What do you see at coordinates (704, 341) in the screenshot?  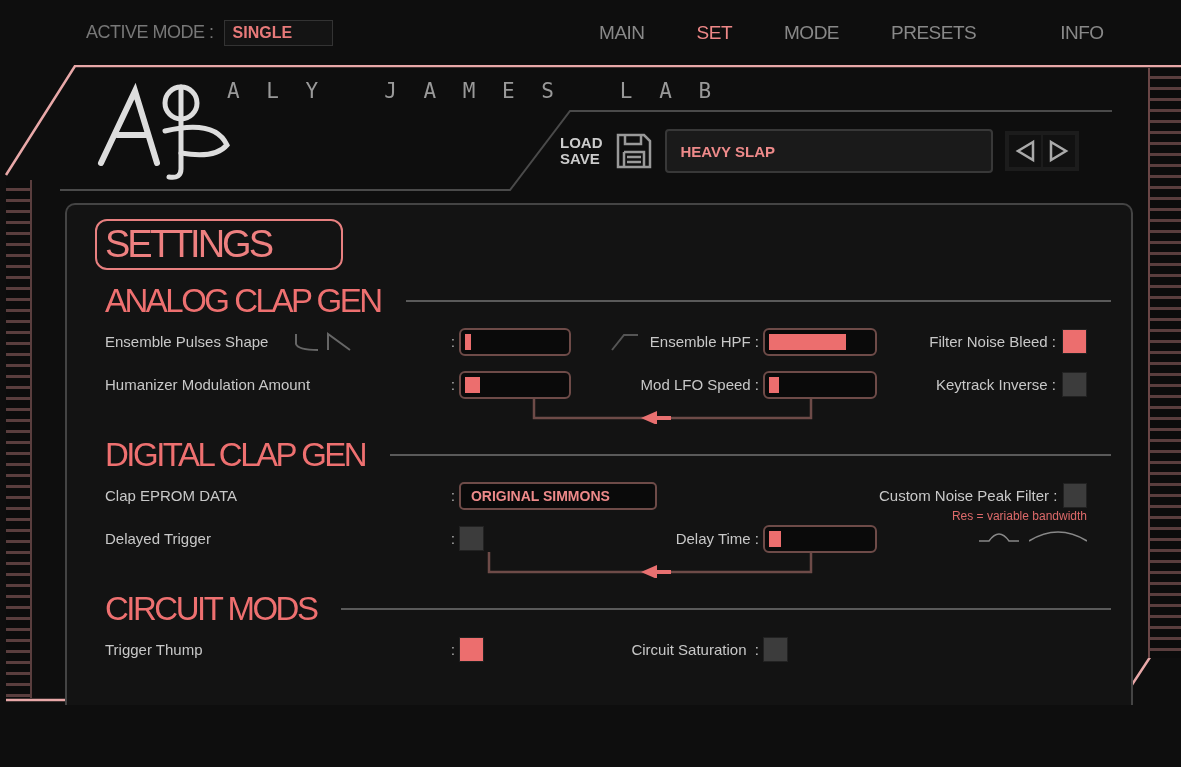 I see `setting-label: Ensemble HPF :` at bounding box center [704, 341].